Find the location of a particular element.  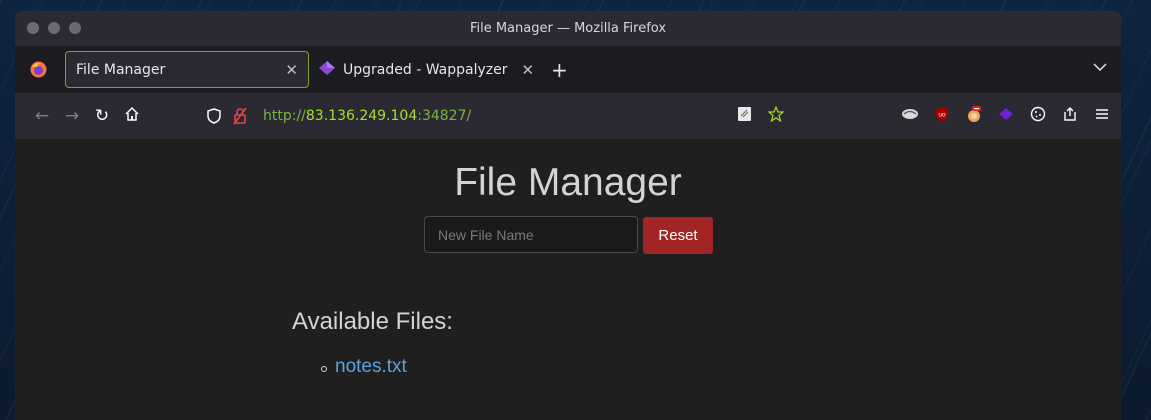

title-bar: File Manager — Mozilla Firefox is located at coordinates (568, 28).